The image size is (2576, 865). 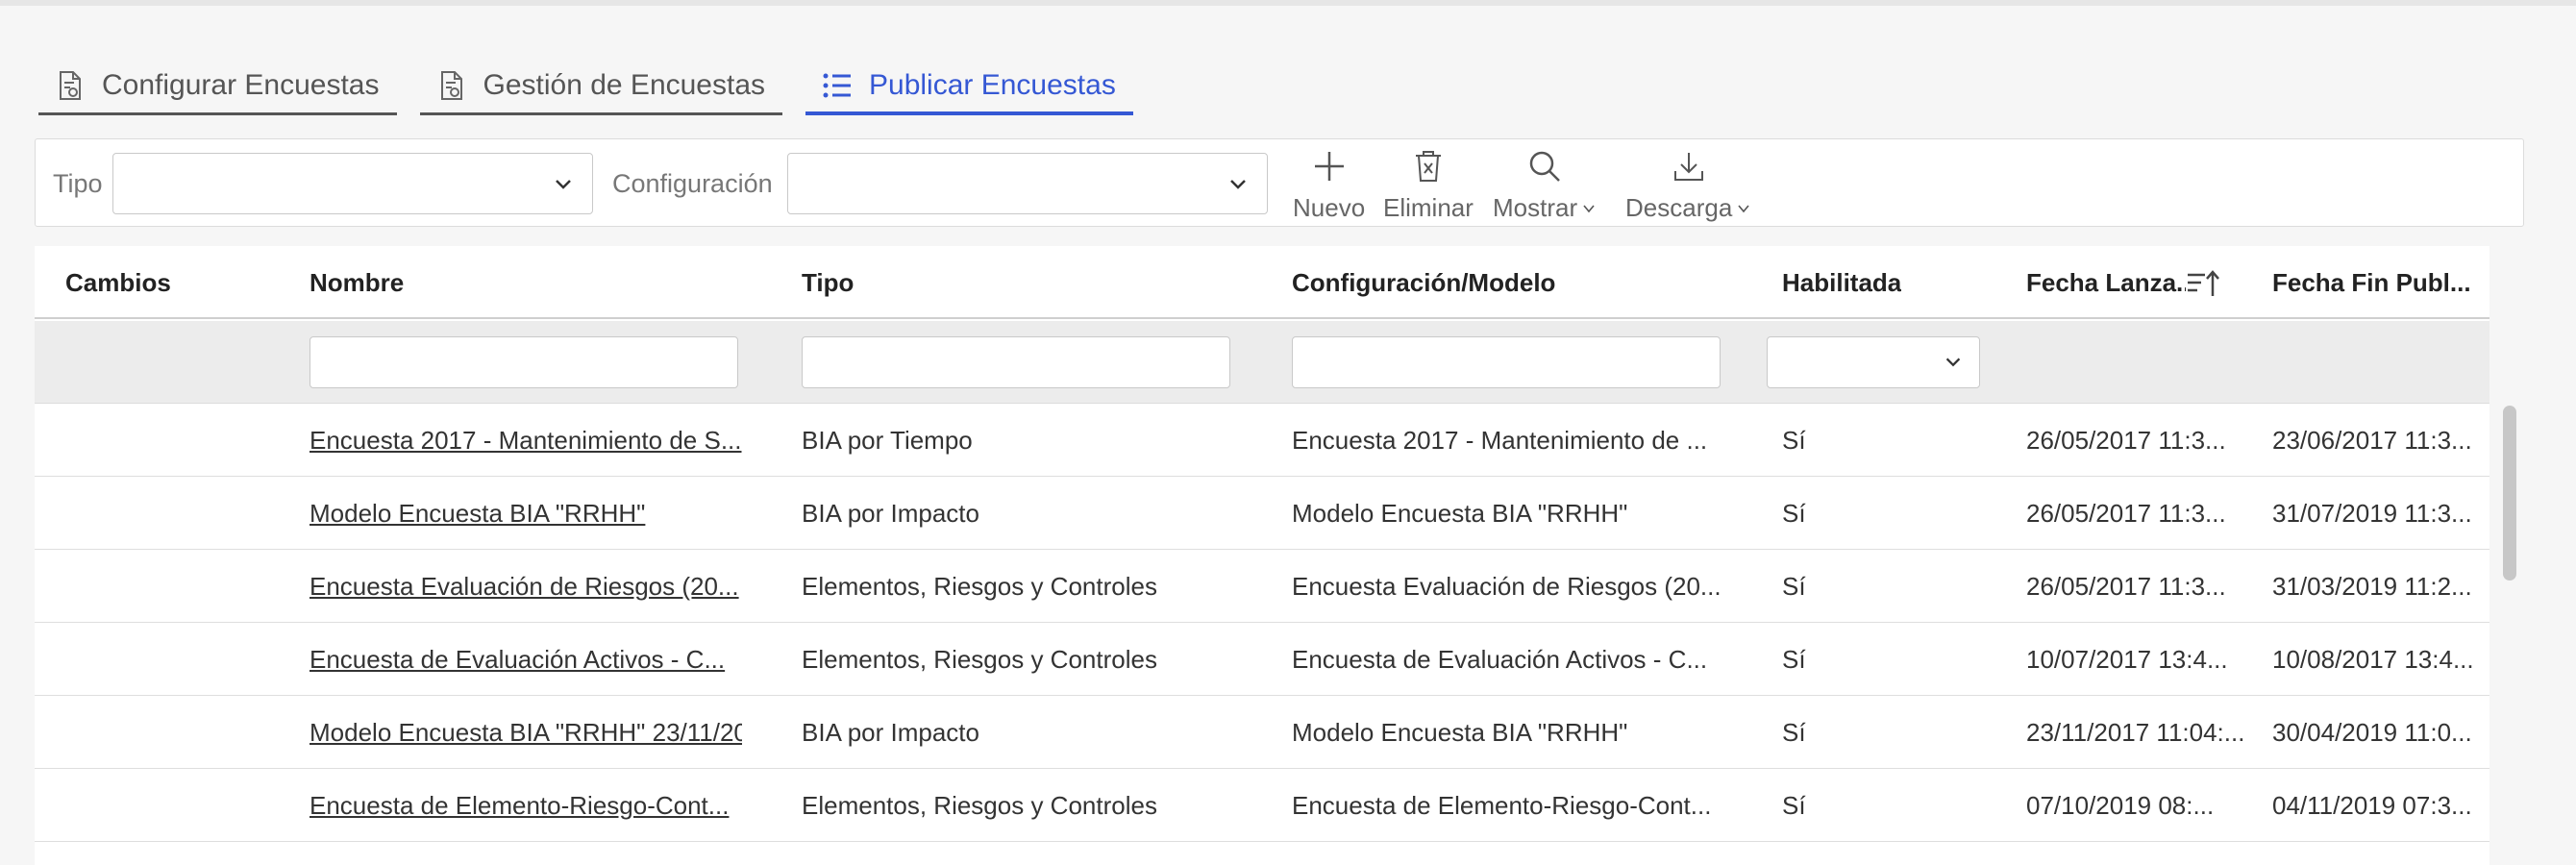 What do you see at coordinates (357, 282) in the screenshot?
I see `column-header-nombre: Nombre` at bounding box center [357, 282].